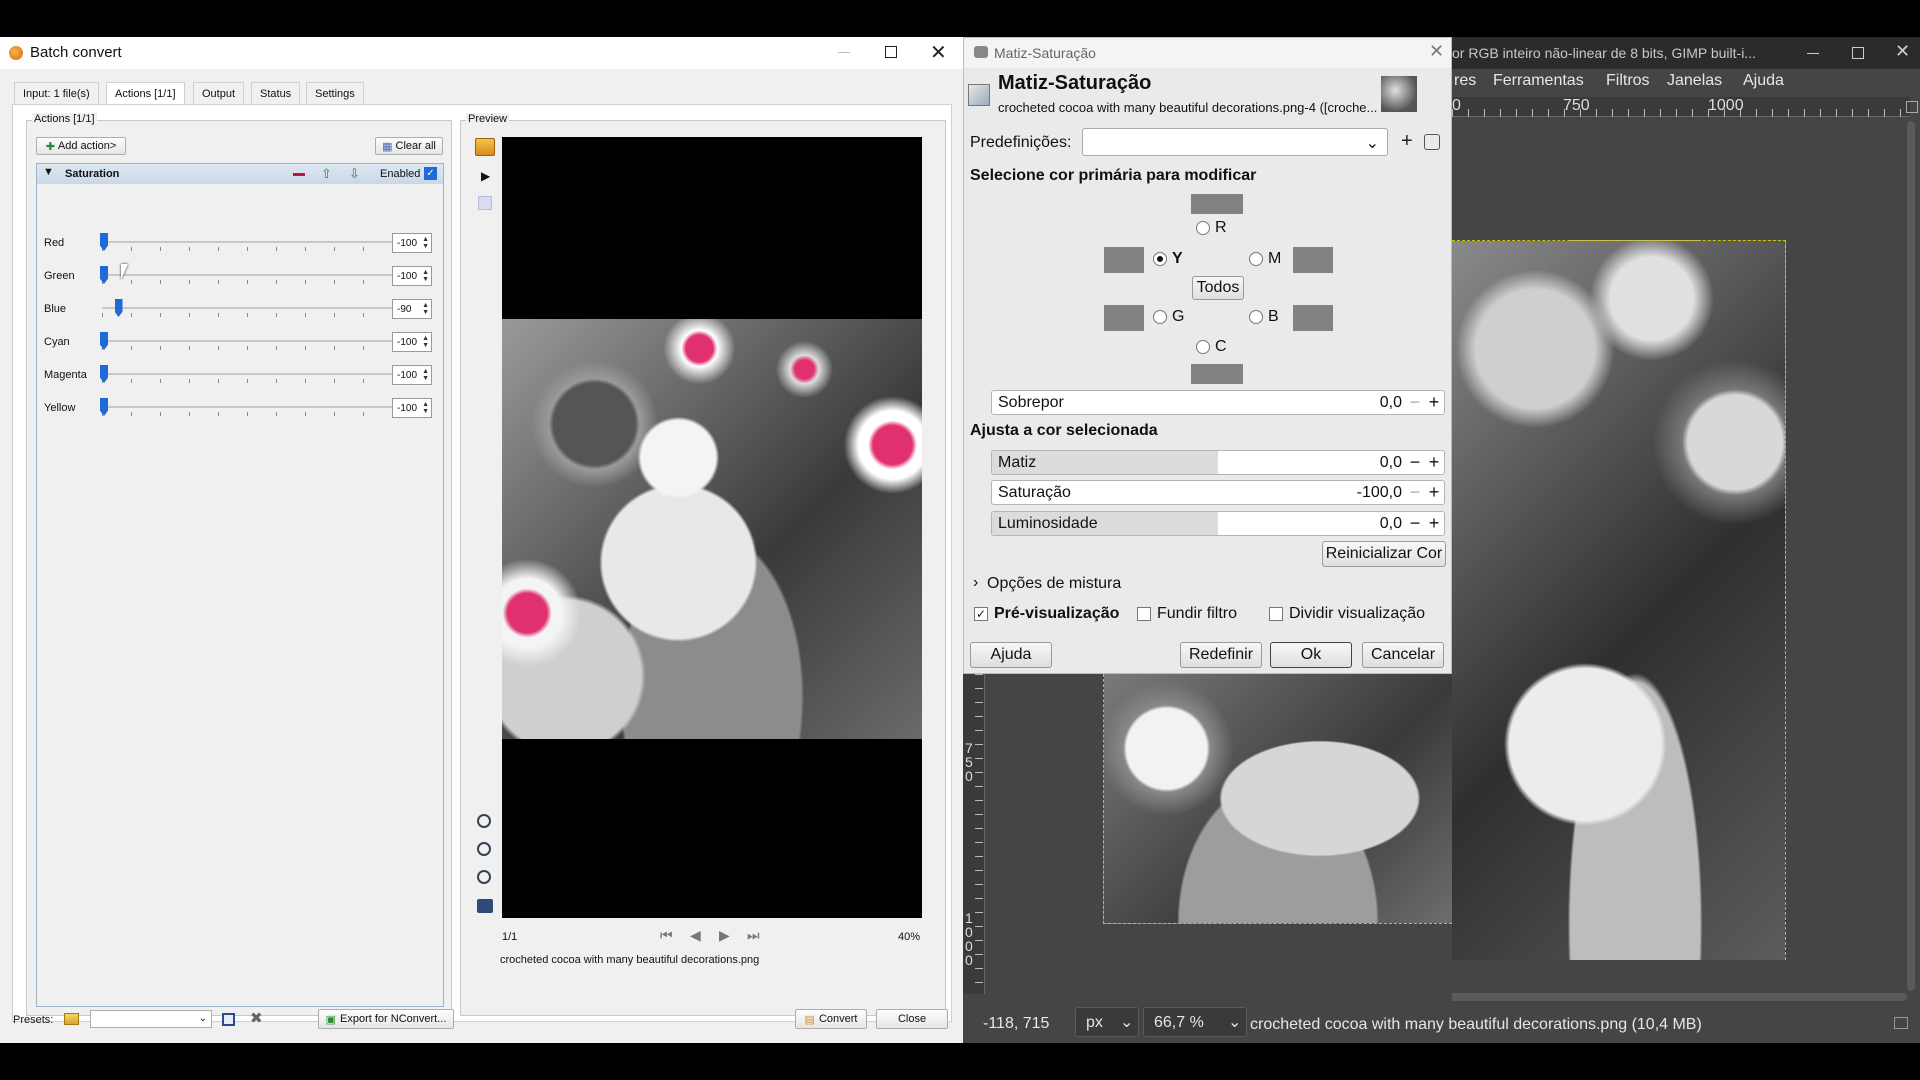 Image resolution: width=1920 pixels, height=1080 pixels. I want to click on maximize-icon, so click(891, 52).